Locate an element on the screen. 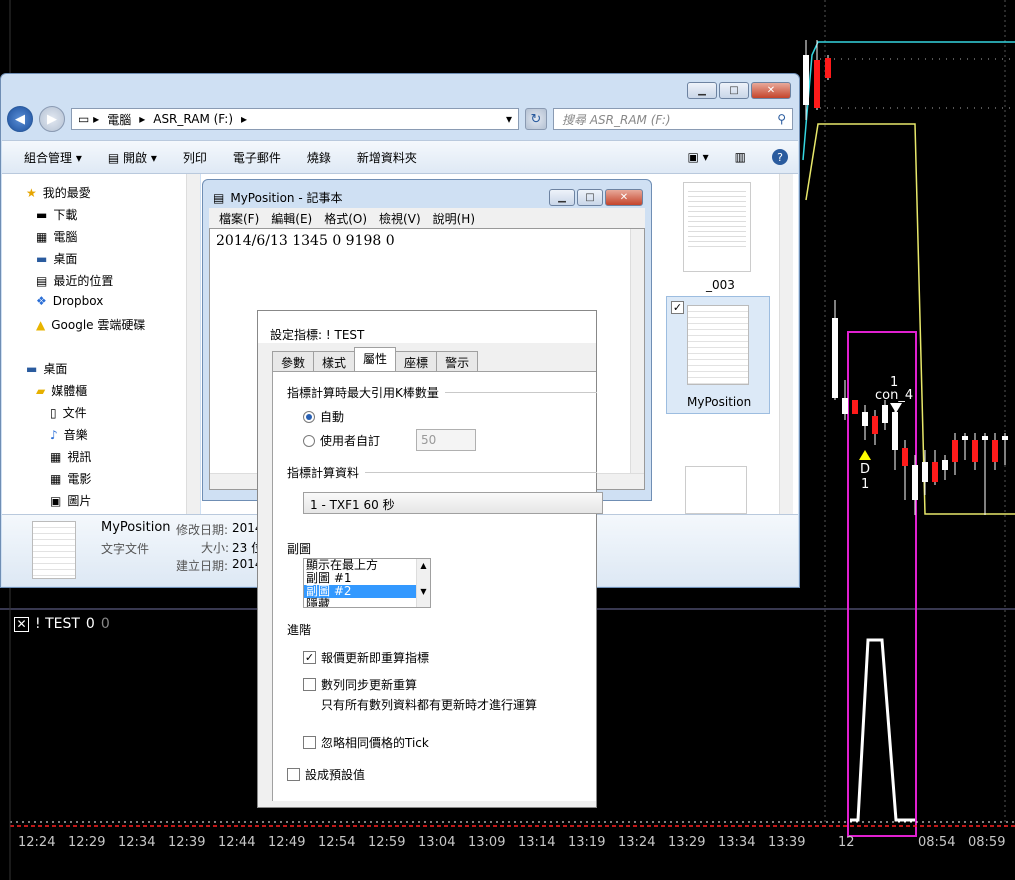  breadcrumb-drive: ASR_RAM (F:) is located at coordinates (193, 119).